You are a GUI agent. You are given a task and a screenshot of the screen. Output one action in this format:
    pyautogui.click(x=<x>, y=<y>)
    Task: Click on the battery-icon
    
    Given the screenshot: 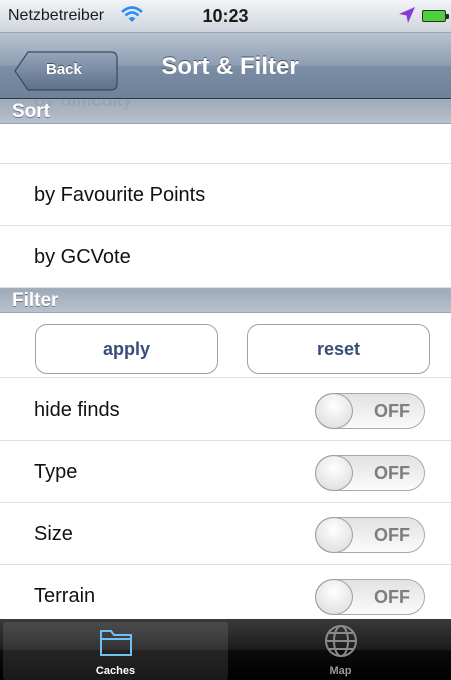 What is the action you would take?
    pyautogui.click(x=435, y=16)
    